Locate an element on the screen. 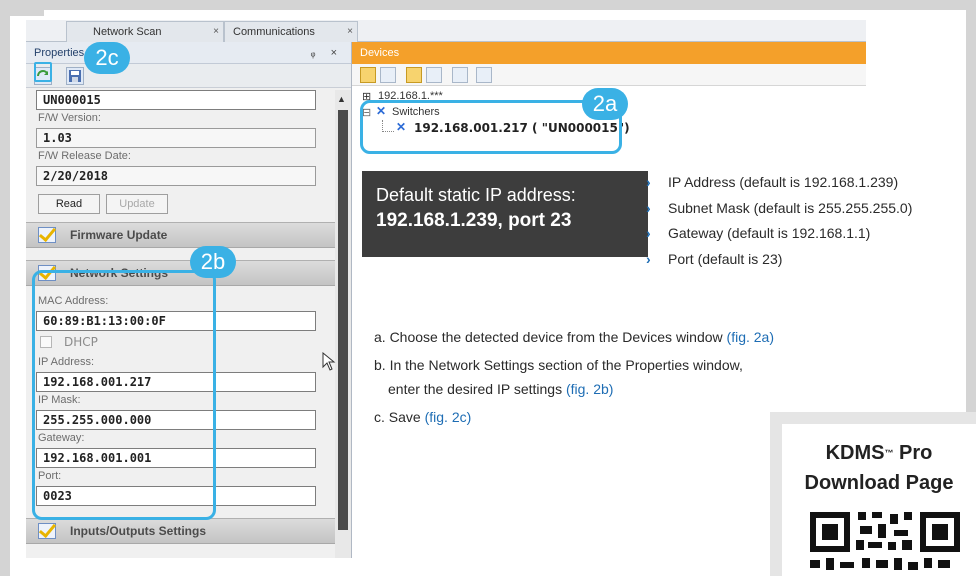 The width and height of the screenshot is (976, 576). bullet-text: IP Address (default is 192.168.1.239) is located at coordinates (783, 182).